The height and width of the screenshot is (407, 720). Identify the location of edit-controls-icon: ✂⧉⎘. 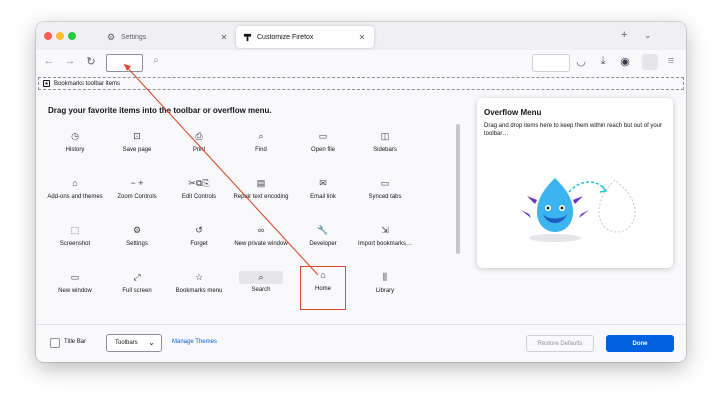
(199, 183).